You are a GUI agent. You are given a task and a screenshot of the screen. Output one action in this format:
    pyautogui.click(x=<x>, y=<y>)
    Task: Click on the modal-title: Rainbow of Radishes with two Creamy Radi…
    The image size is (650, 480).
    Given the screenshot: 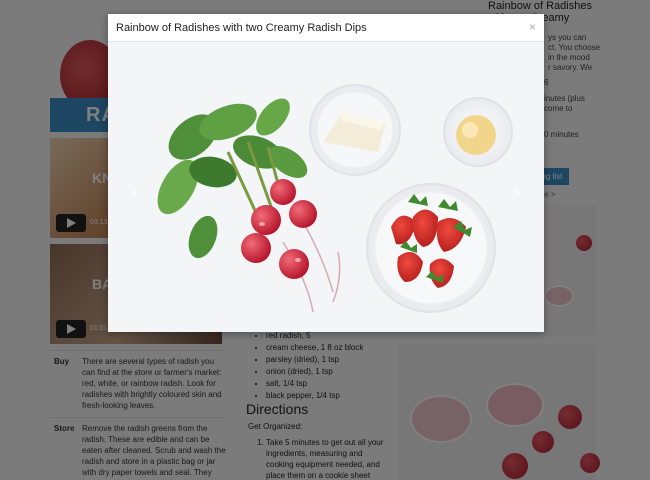 What is the action you would take?
    pyautogui.click(x=241, y=28)
    